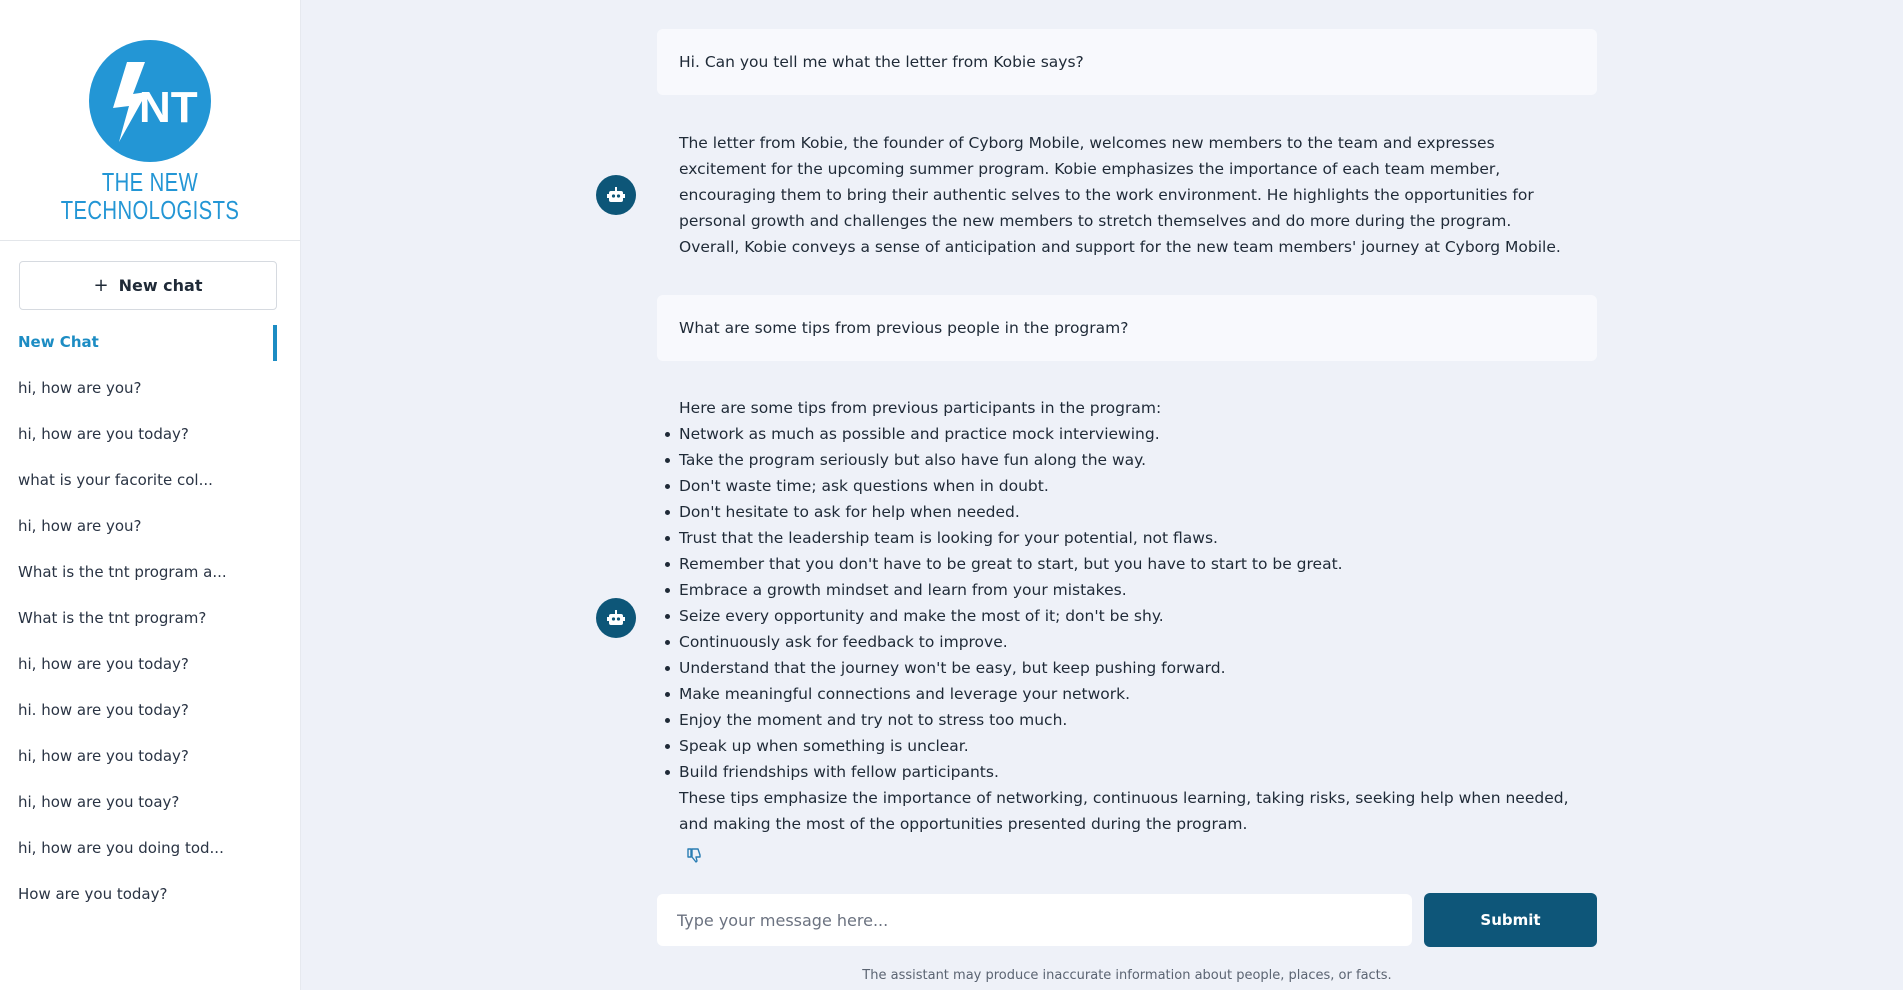 The height and width of the screenshot is (990, 1903). Describe the element at coordinates (168, 107) in the screenshot. I see `logo-letters: NT` at that location.